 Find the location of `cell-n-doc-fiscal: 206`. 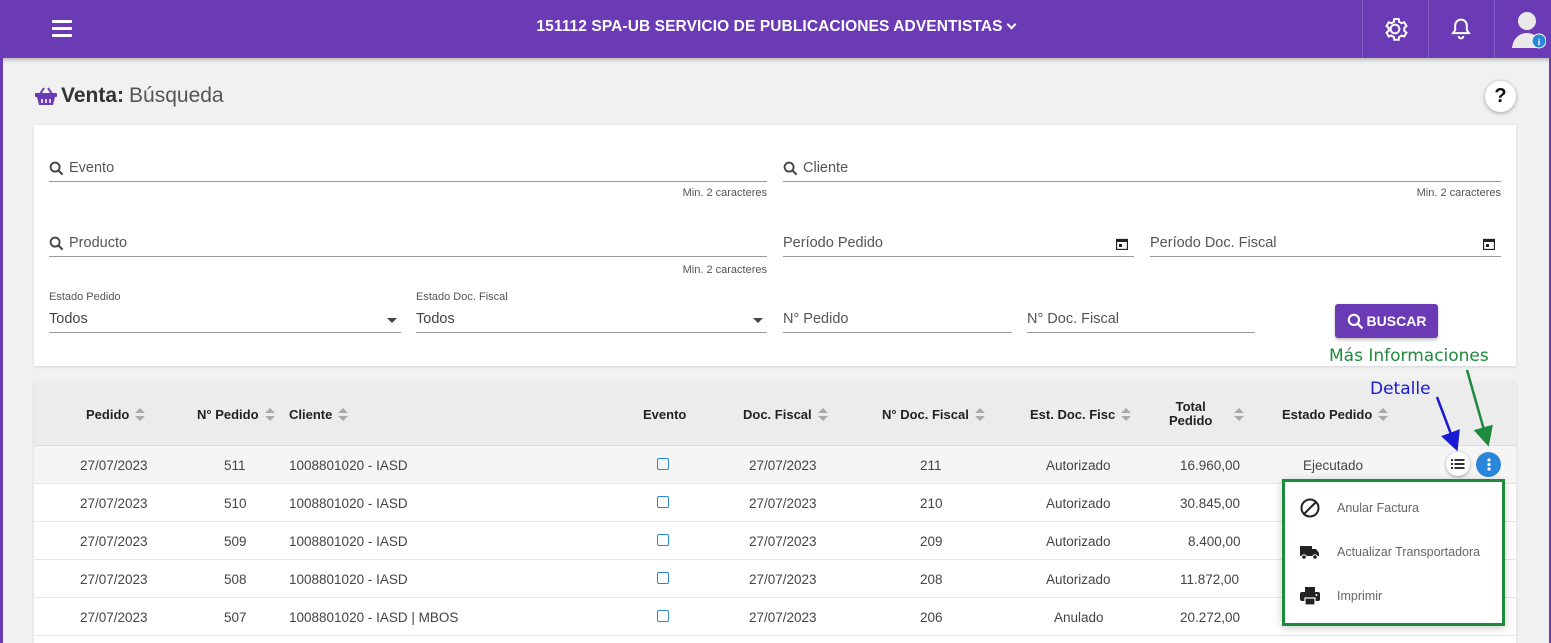

cell-n-doc-fiscal: 206 is located at coordinates (931, 617).